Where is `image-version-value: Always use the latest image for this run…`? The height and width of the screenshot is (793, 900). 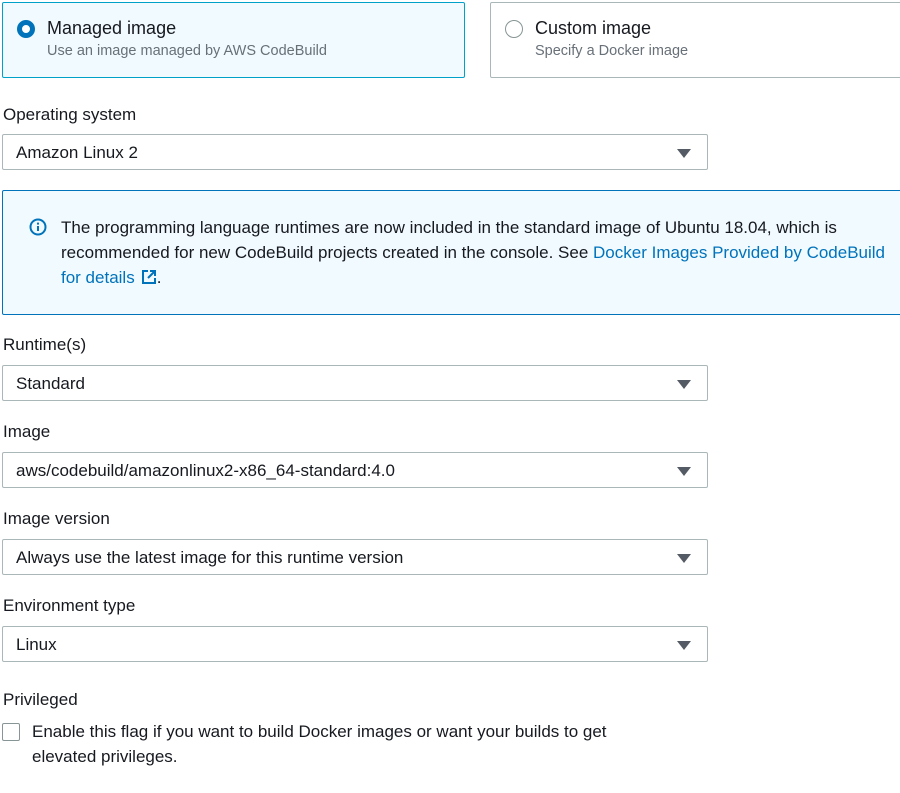
image-version-value: Always use the latest image for this run… is located at coordinates (210, 557).